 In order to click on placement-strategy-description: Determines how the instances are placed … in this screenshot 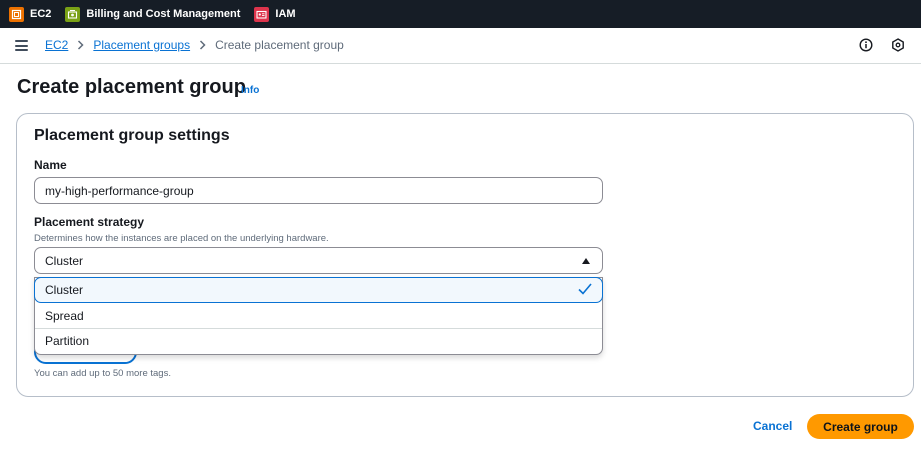, I will do `click(181, 238)`.